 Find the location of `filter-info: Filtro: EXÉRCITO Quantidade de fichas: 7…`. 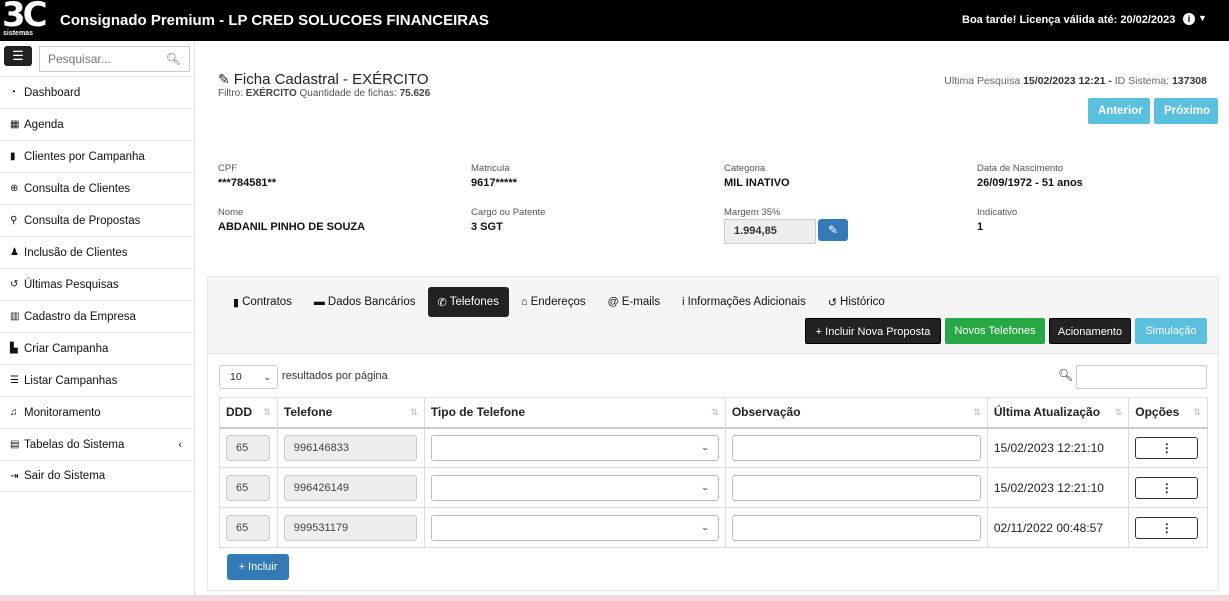

filter-info: Filtro: EXÉRCITO Quantidade de fichas: 7… is located at coordinates (324, 93).